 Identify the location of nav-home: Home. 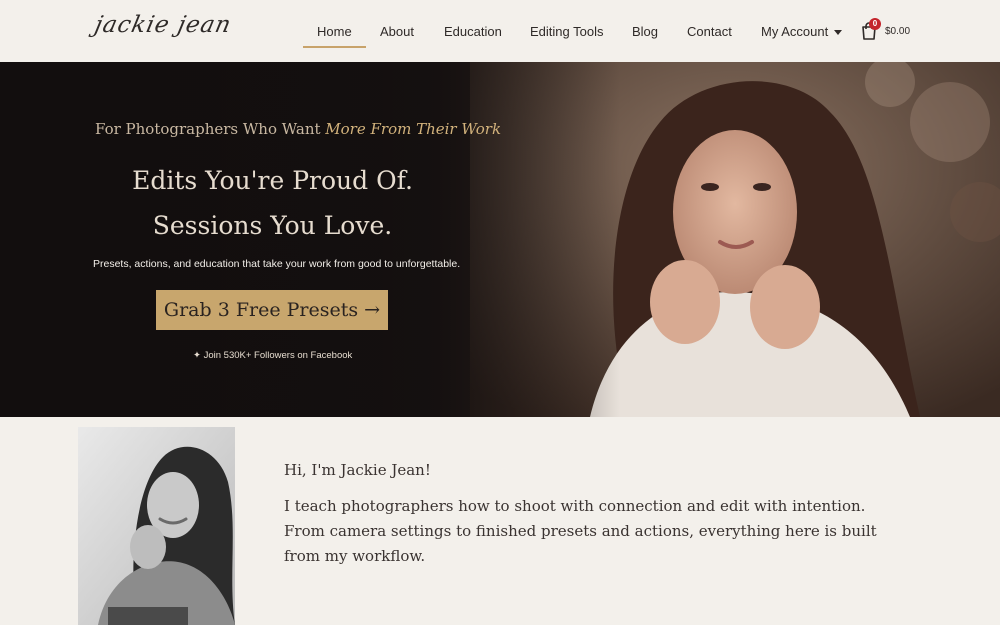
(334, 36).